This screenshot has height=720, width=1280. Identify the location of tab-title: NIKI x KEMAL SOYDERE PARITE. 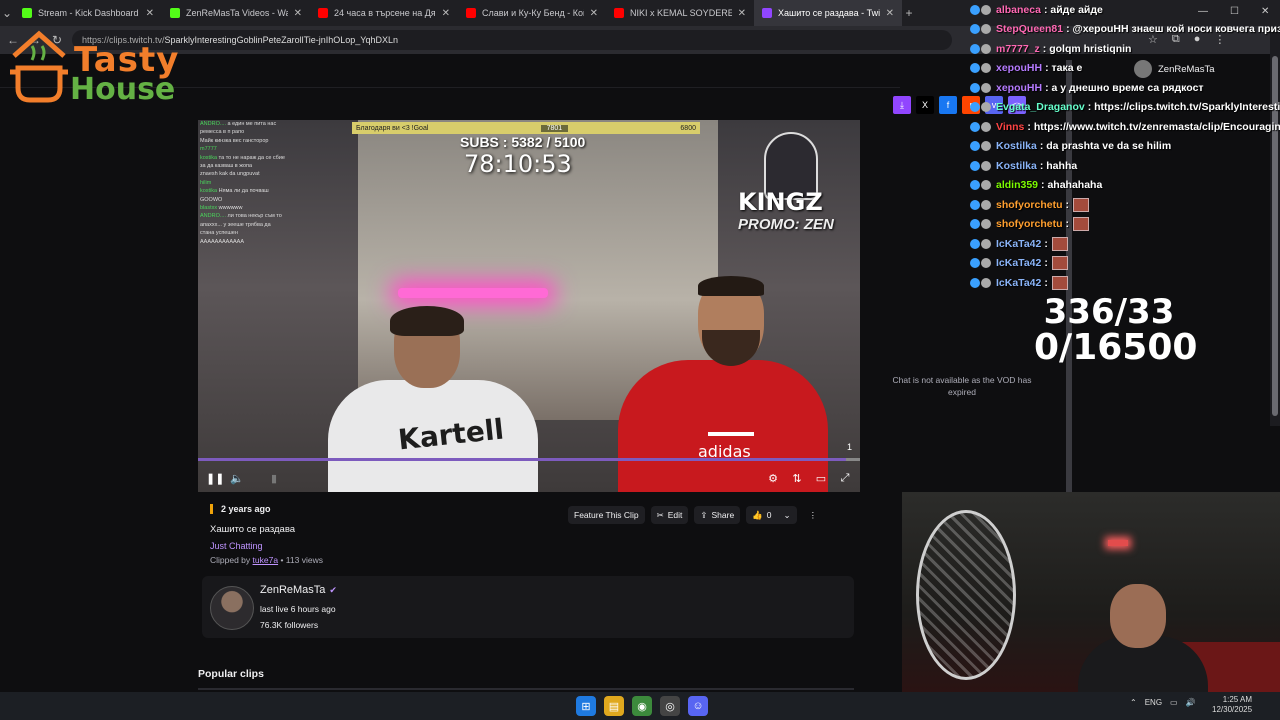
(681, 13).